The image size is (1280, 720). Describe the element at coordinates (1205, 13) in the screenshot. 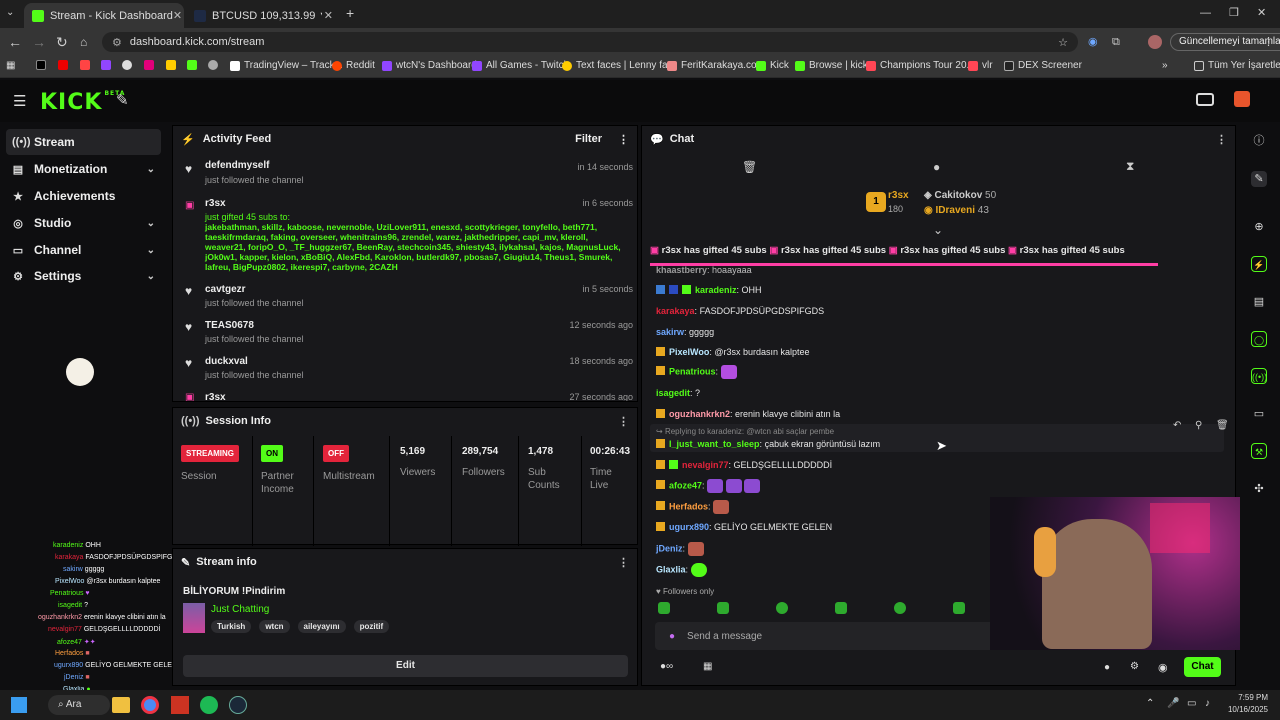

I see `minimize-icon: —` at that location.